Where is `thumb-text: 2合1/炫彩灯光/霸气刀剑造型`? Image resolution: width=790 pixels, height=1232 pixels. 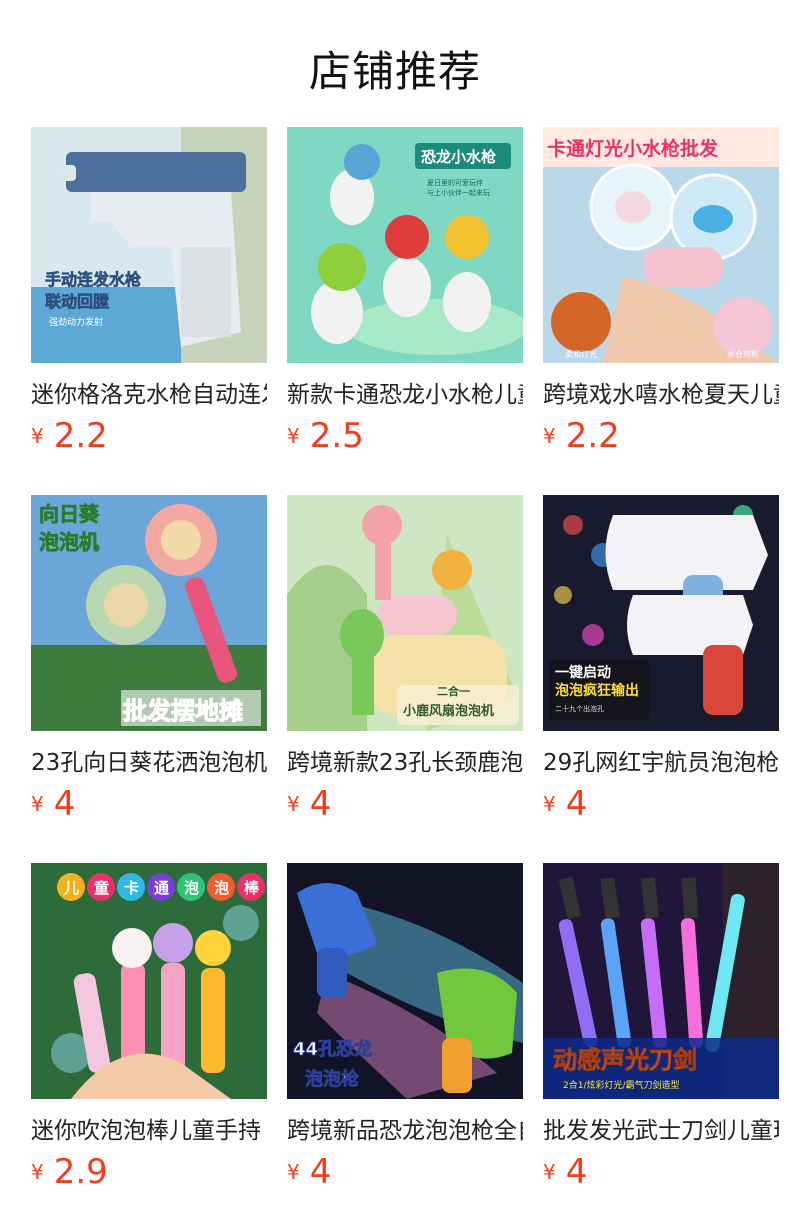
thumb-text: 2合1/炫彩灯光/霸气刀剑造型 is located at coordinates (621, 1085).